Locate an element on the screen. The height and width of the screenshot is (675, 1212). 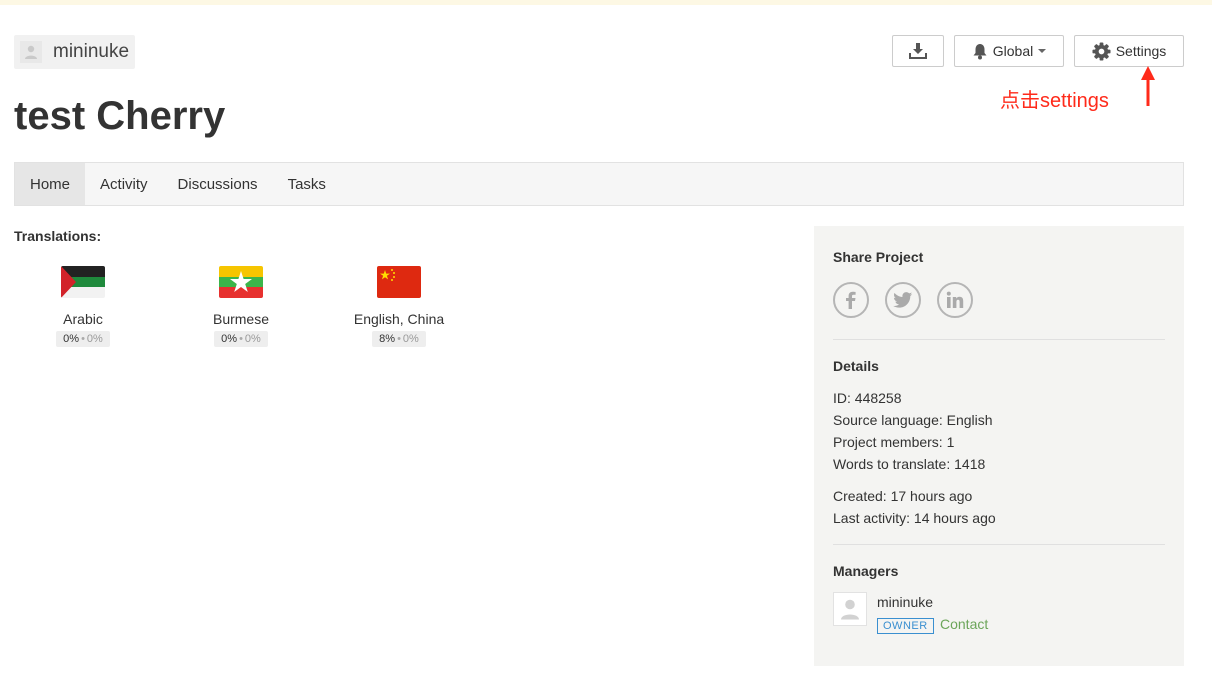
twitter-icon is located at coordinates (903, 299).